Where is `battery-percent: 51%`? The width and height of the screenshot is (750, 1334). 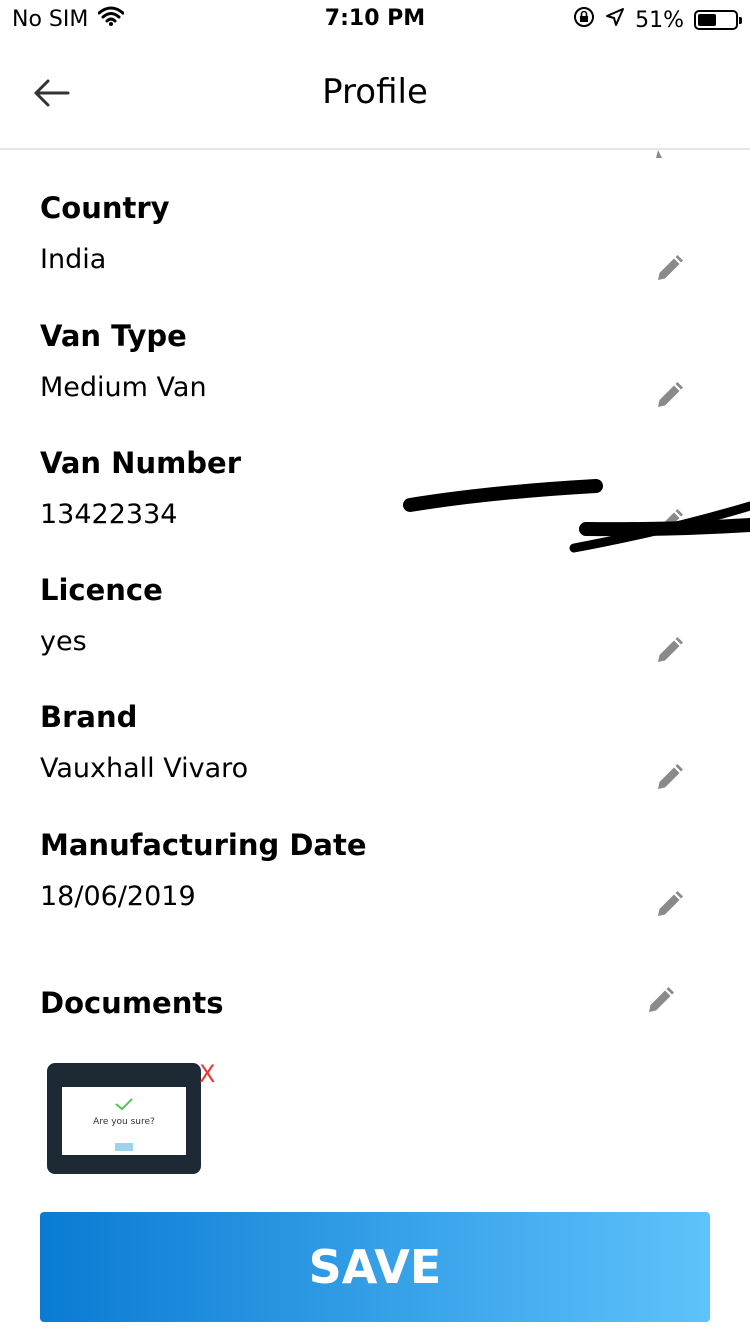 battery-percent: 51% is located at coordinates (659, 20).